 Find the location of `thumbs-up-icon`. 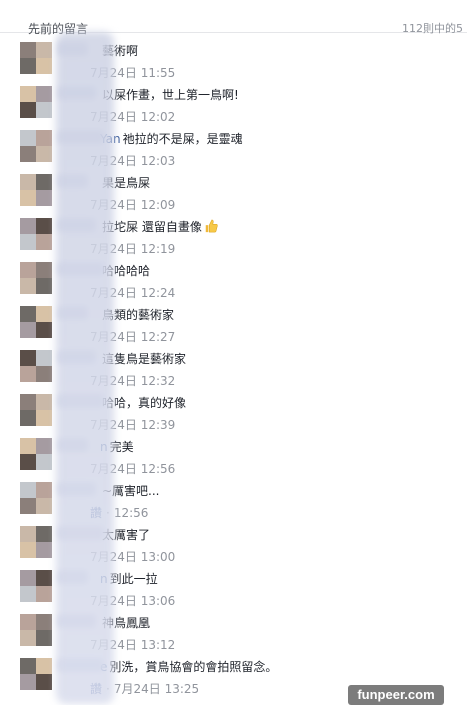

thumbs-up-icon is located at coordinates (211, 226).